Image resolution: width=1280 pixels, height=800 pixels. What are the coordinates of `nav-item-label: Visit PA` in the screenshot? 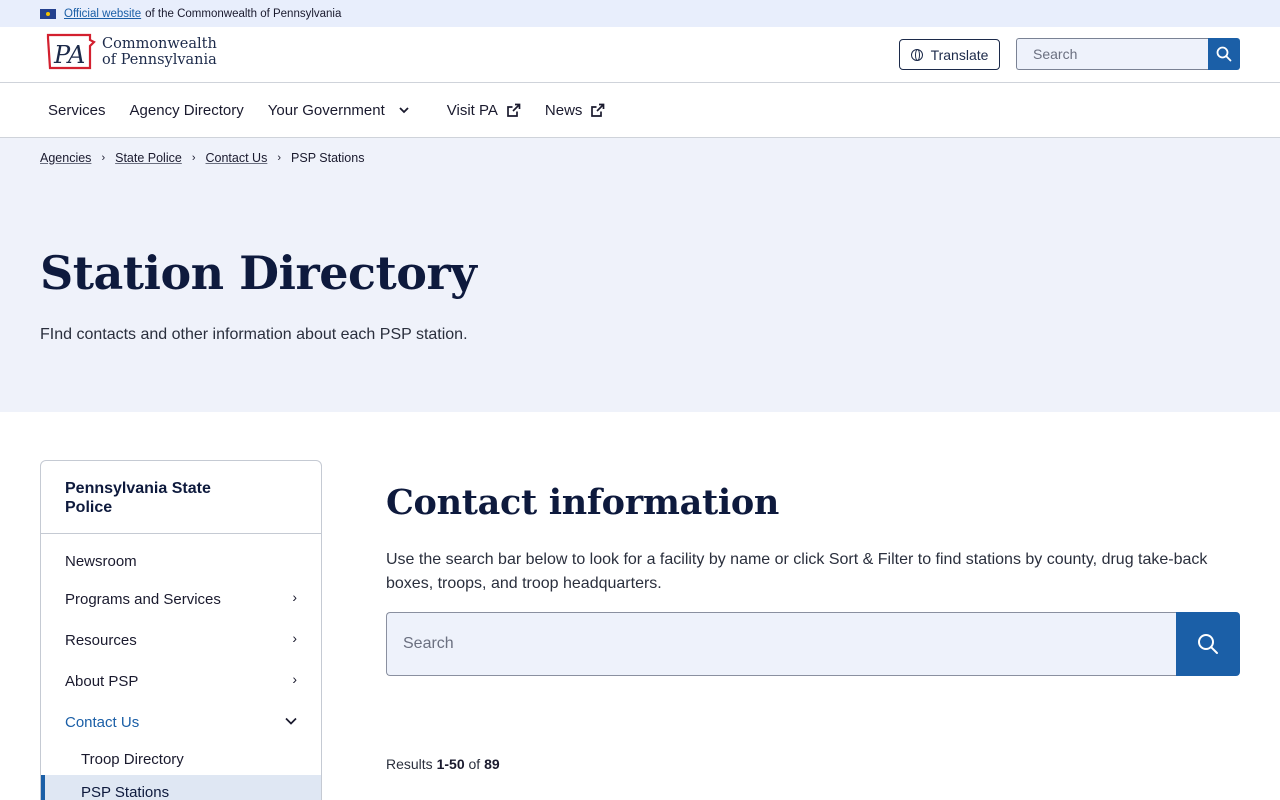 It's located at (472, 110).